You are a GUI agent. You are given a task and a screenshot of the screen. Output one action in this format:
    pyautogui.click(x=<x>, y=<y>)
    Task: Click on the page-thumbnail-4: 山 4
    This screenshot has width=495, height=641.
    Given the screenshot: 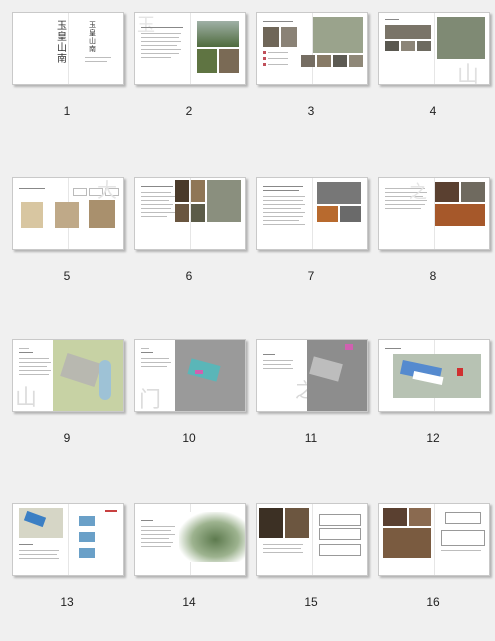 What is the action you would take?
    pyautogui.click(x=436, y=75)
    